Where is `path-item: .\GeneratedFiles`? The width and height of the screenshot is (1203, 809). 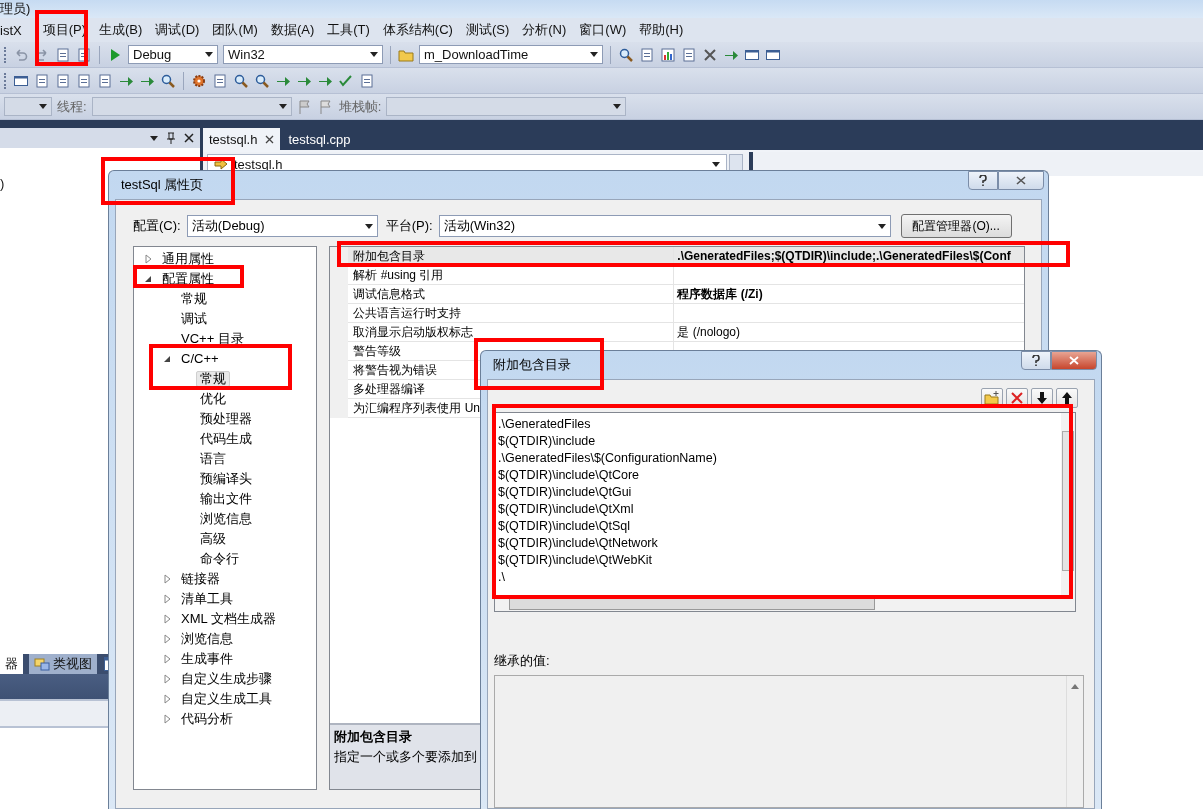
path-item: .\GeneratedFiles is located at coordinates (778, 424).